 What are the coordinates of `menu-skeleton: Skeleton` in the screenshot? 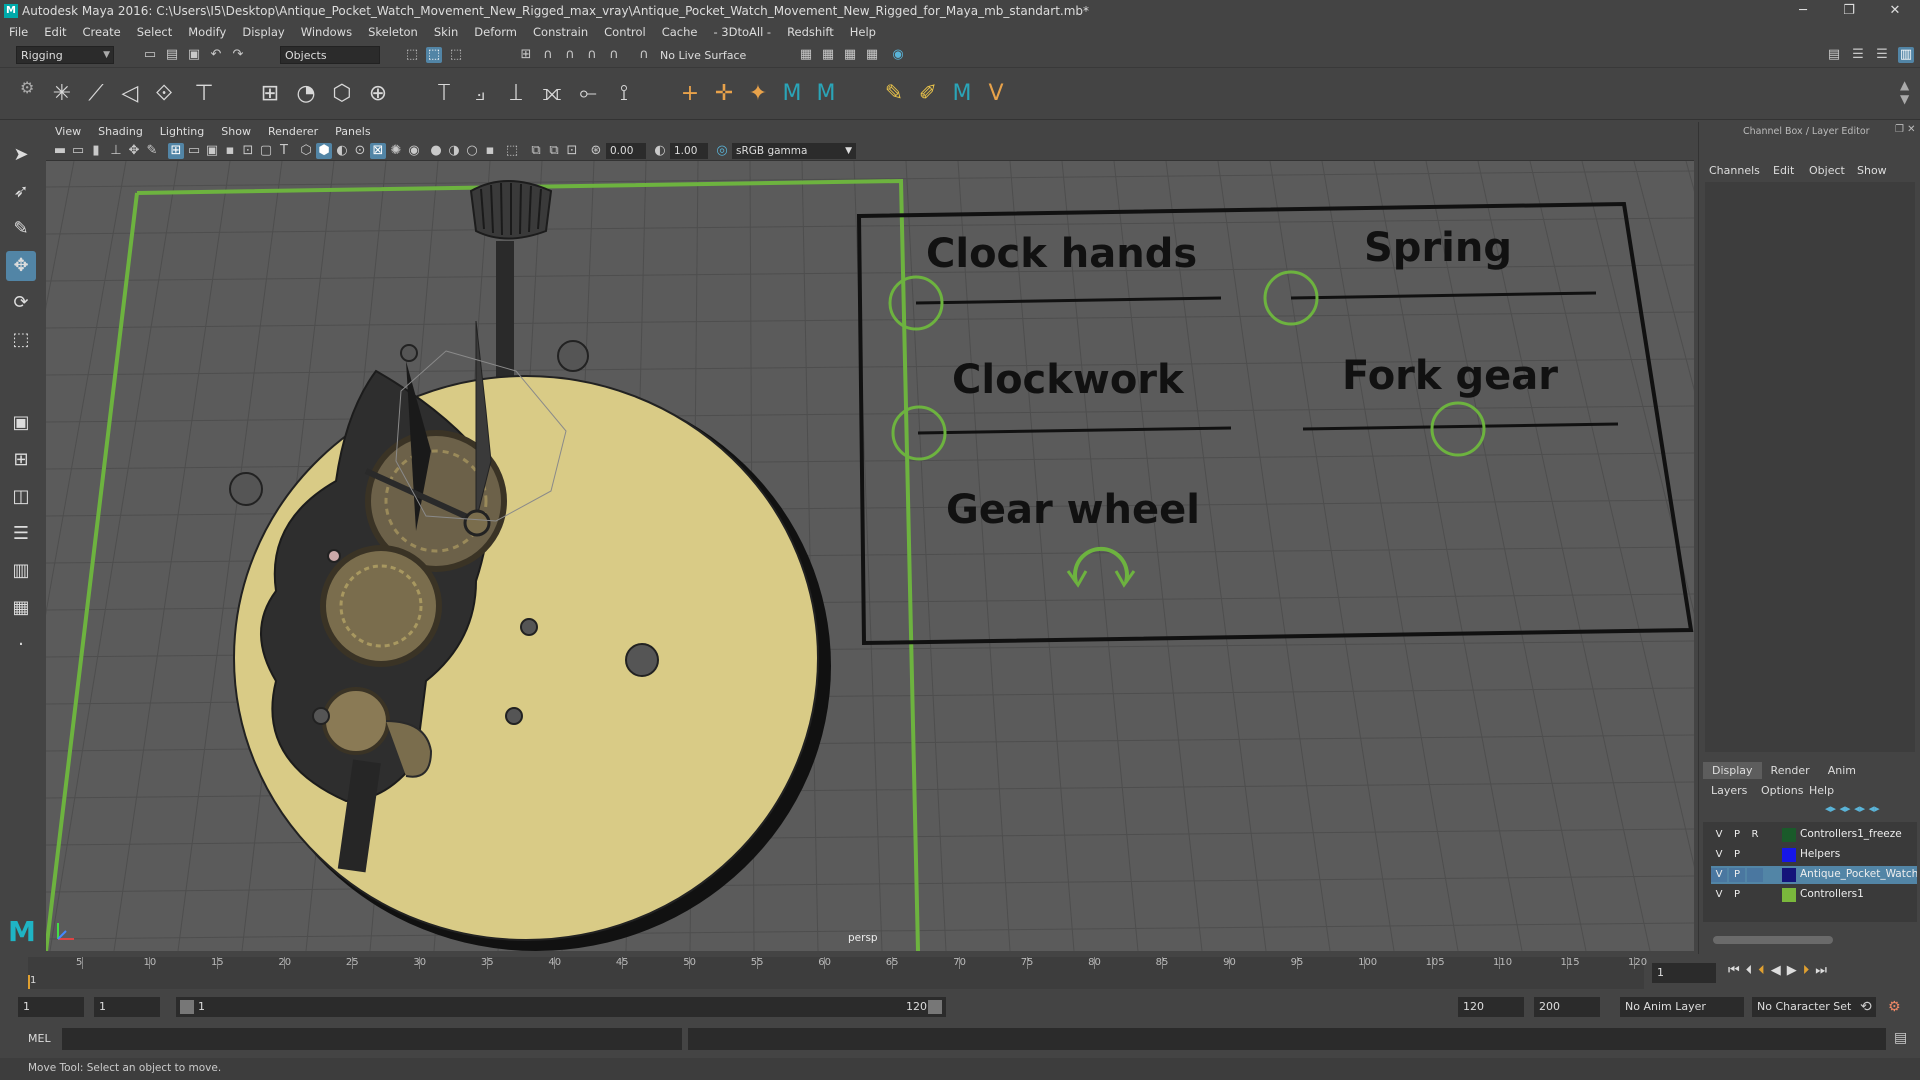 It's located at (392, 30).